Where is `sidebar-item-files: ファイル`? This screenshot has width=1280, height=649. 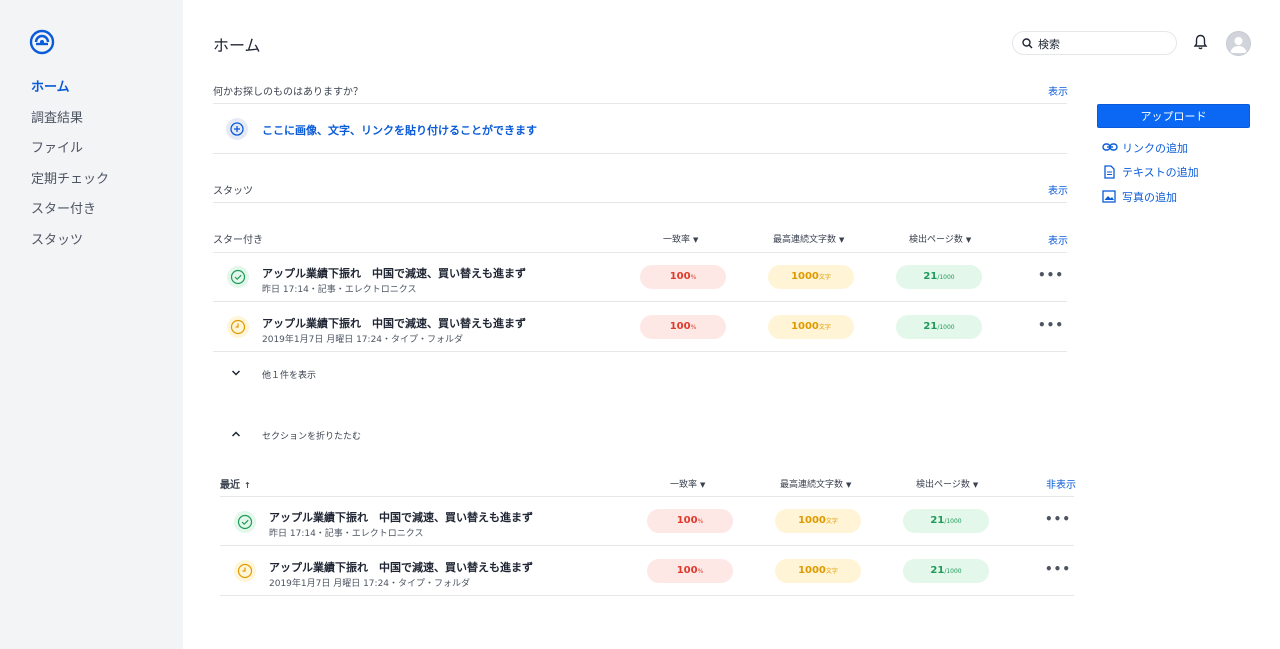
sidebar-item-files: ファイル is located at coordinates (70, 154).